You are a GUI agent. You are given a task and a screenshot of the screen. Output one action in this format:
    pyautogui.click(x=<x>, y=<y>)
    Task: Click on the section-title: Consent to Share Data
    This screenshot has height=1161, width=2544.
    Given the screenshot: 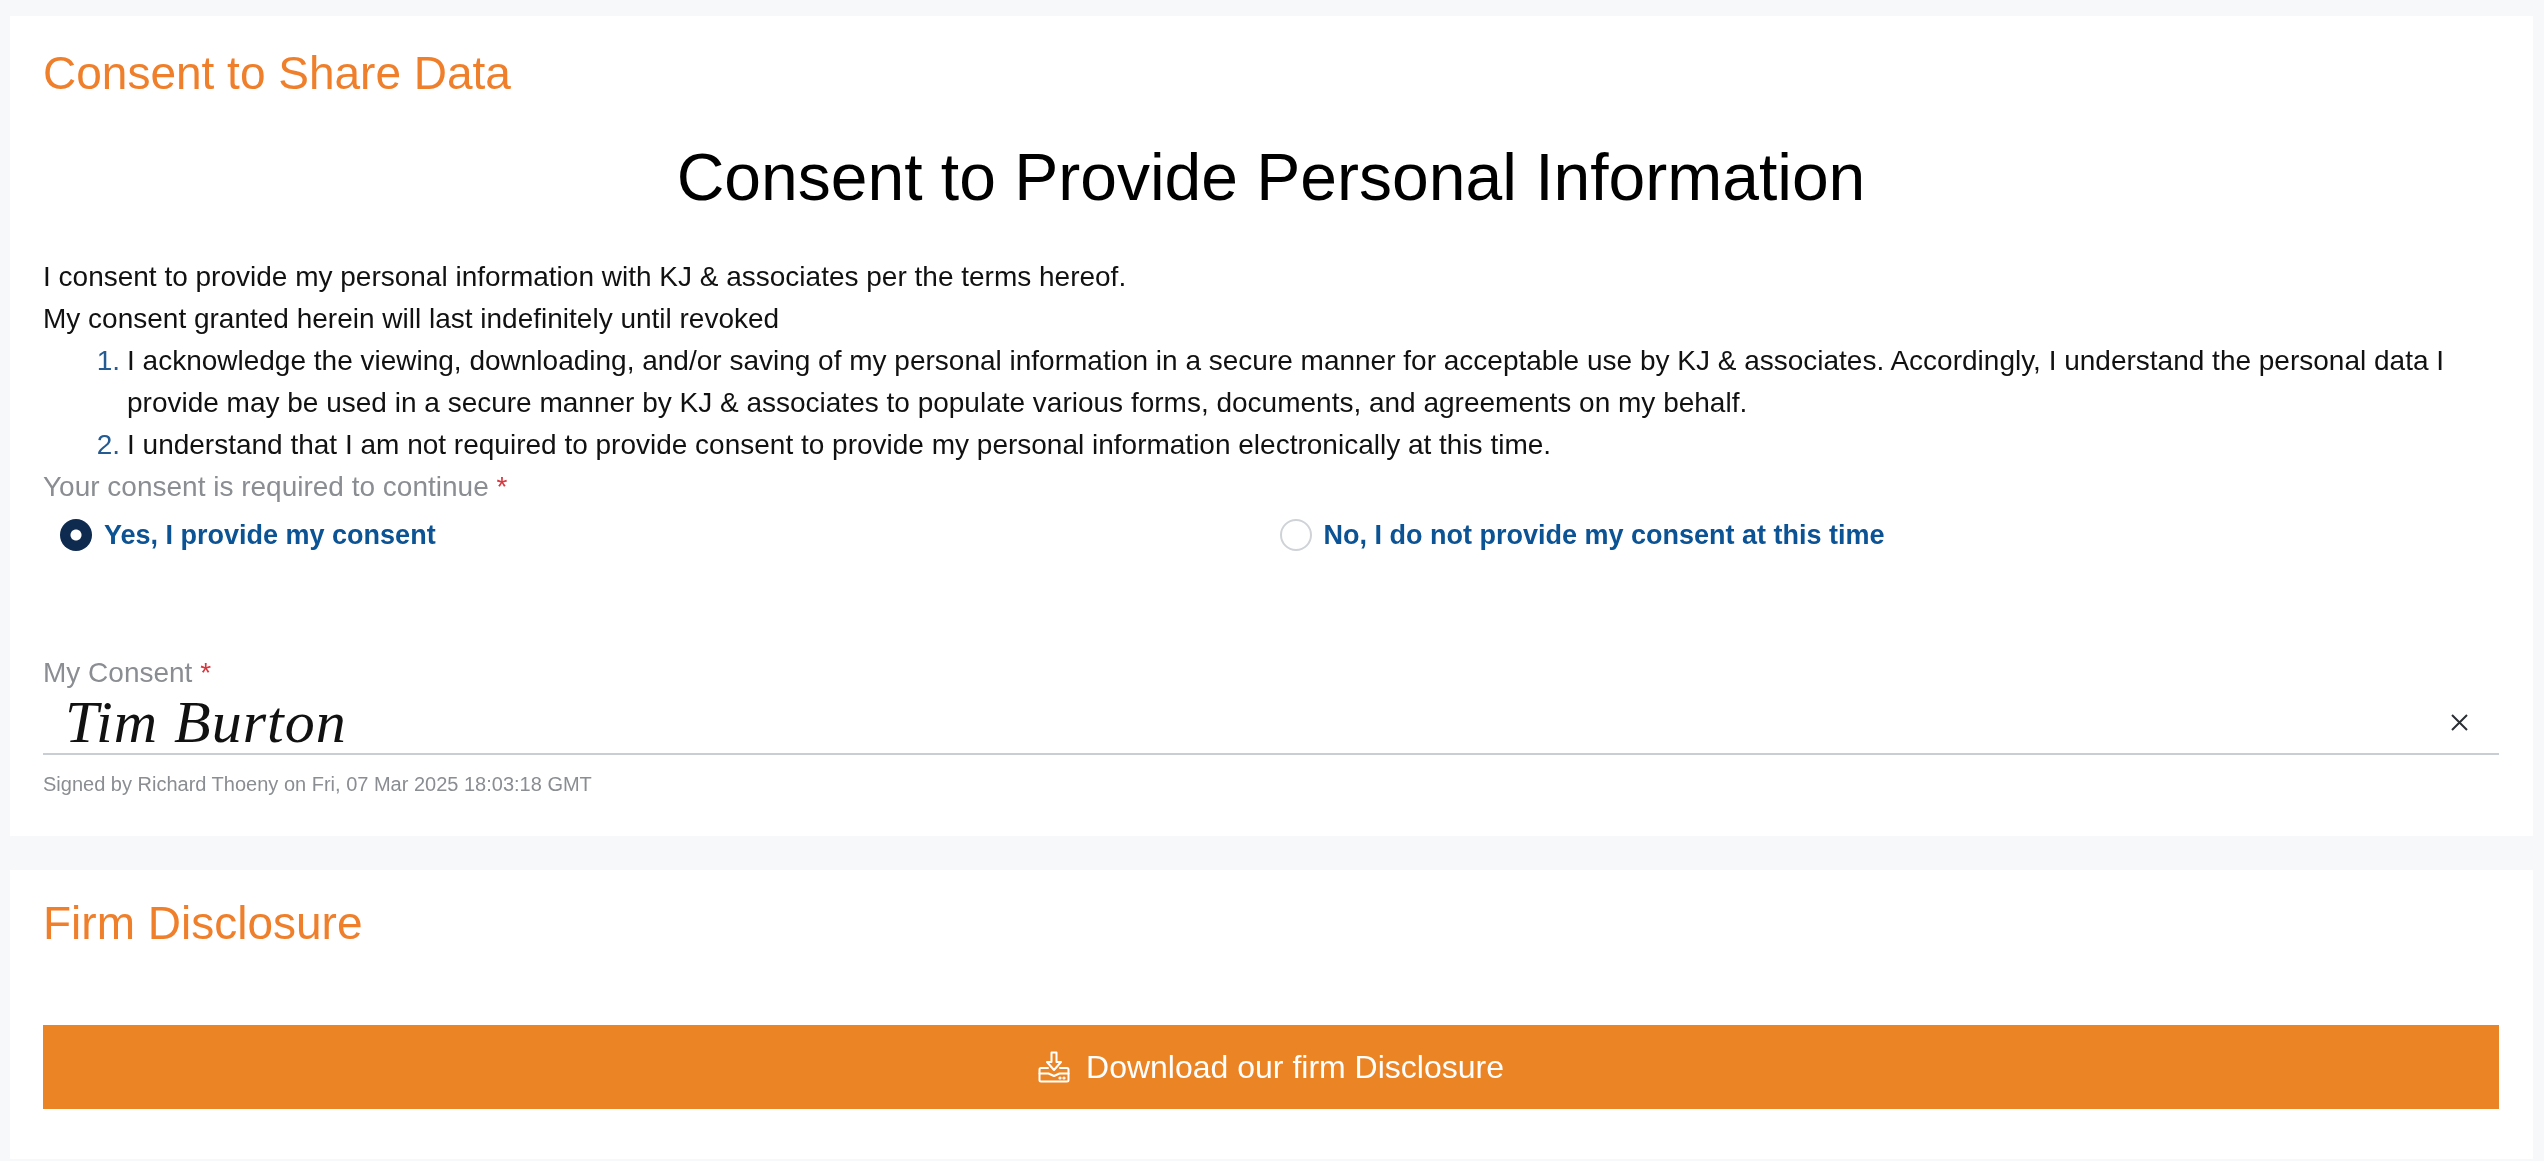 What is the action you would take?
    pyautogui.click(x=277, y=73)
    